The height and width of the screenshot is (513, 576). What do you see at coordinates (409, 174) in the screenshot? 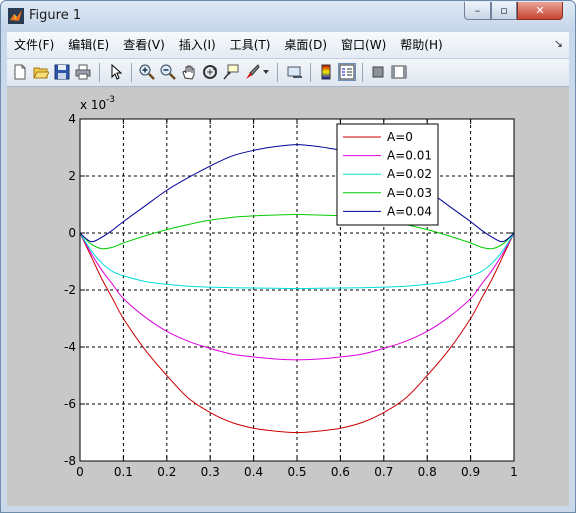
I see `legend-label: A=0.02` at bounding box center [409, 174].